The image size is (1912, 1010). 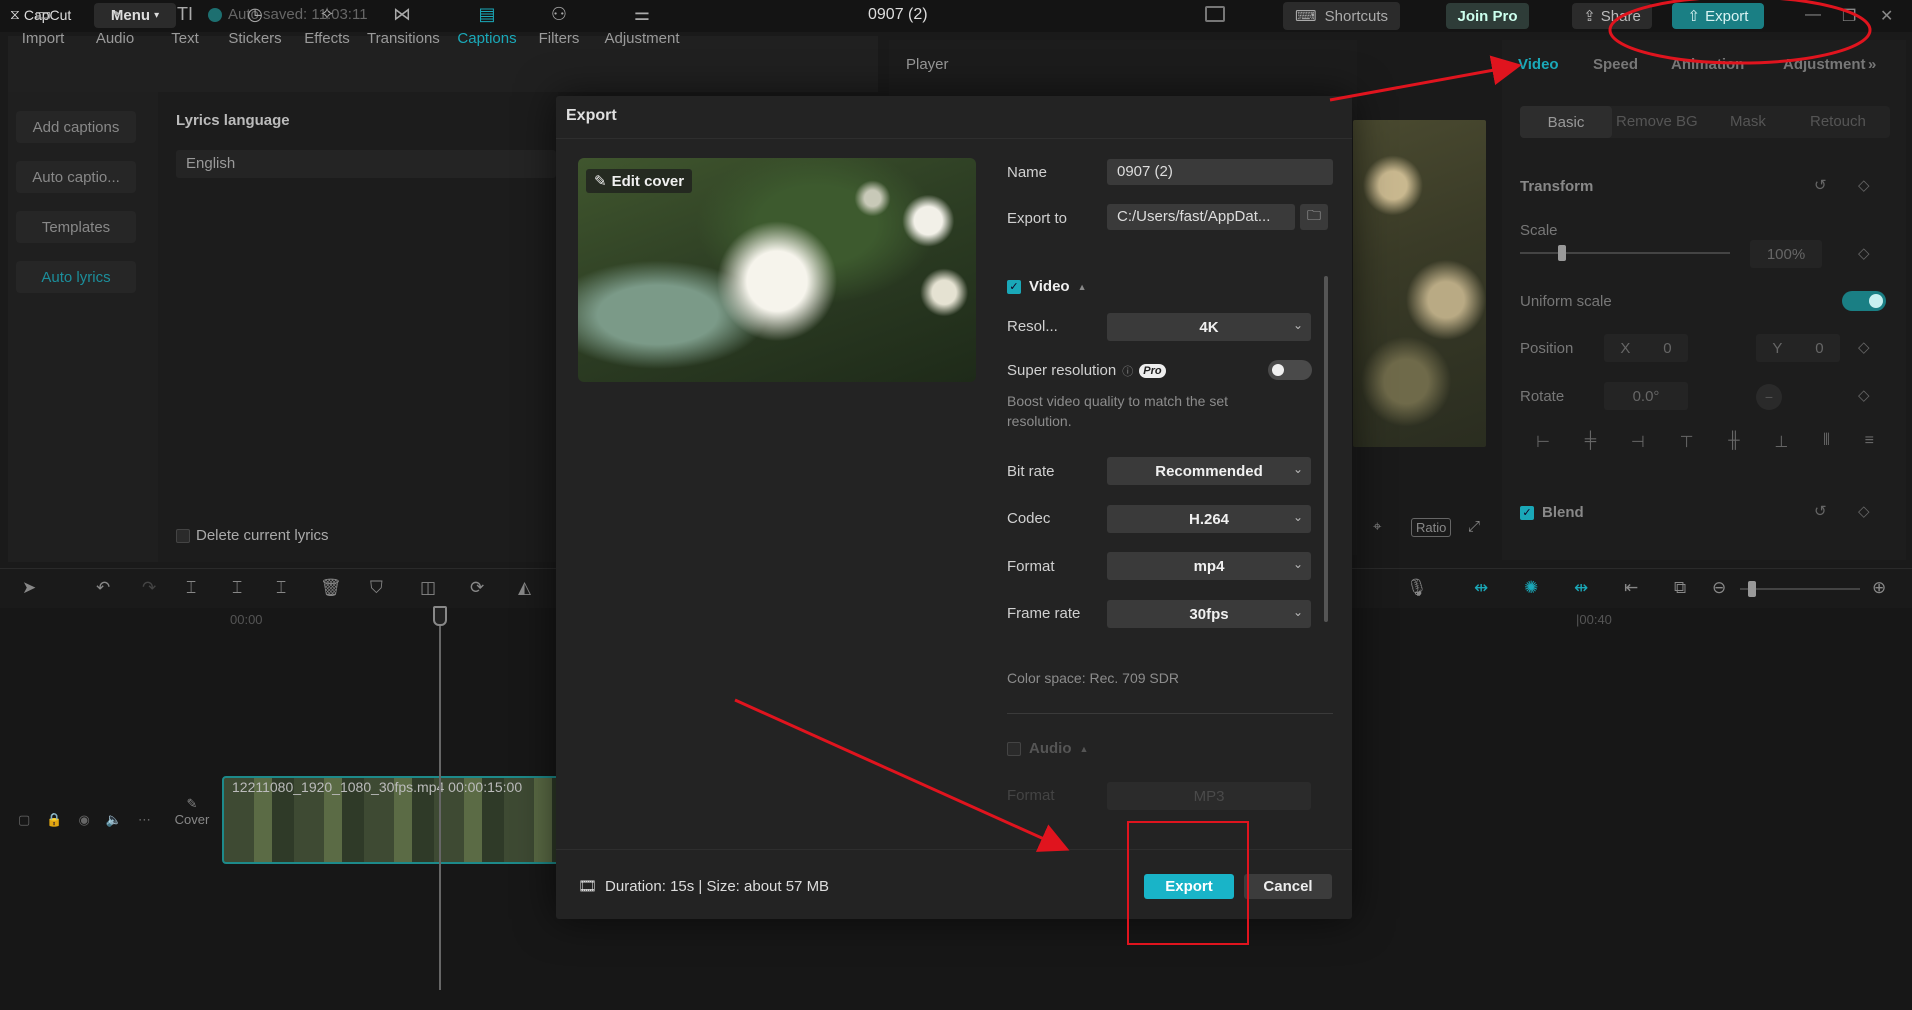 I want to click on marker-icon: ⛉, so click(x=376, y=588).